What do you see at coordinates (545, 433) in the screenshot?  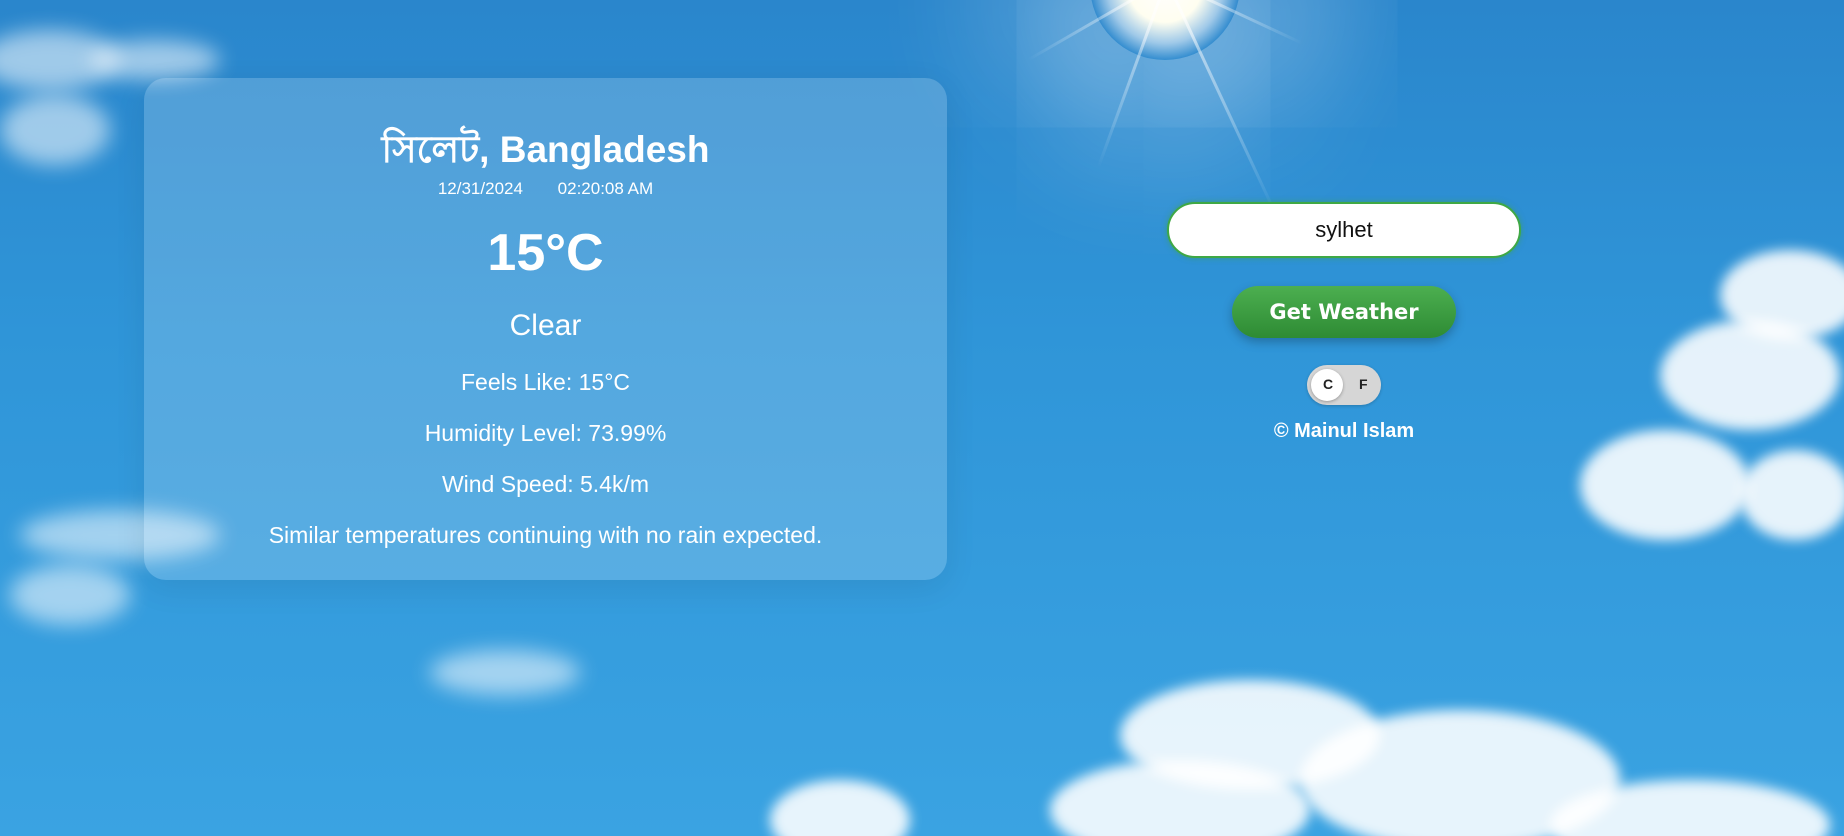 I see `humidity: Humidity Level: 73.99%` at bounding box center [545, 433].